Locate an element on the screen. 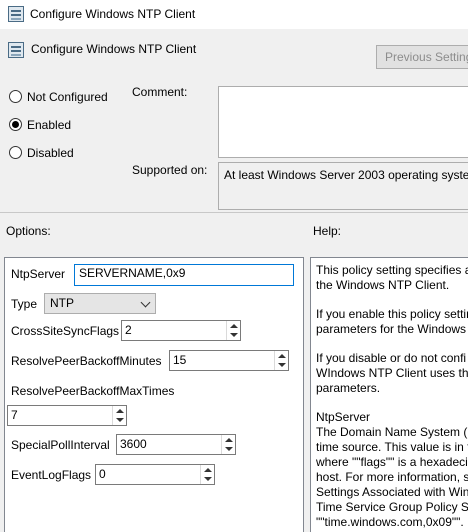  help-line: If you disable or do not confi is located at coordinates (391, 358).